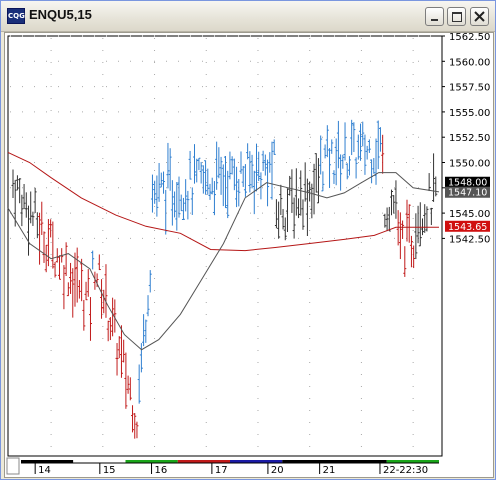 The height and width of the screenshot is (480, 496). I want to click on minimize-button, so click(434, 16).